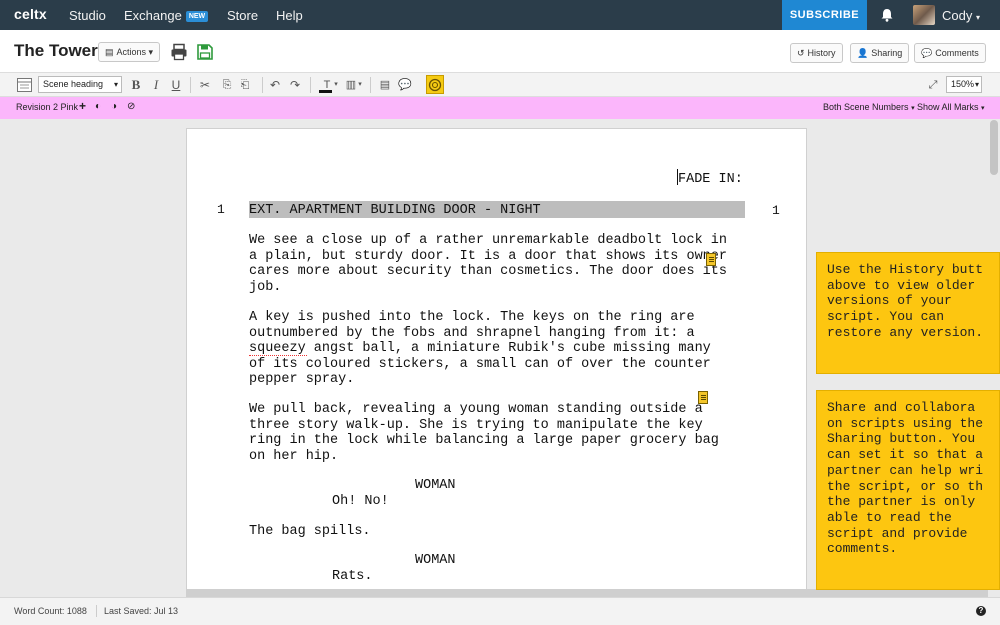  I want to click on nav-studio: Studio, so click(87, 15).